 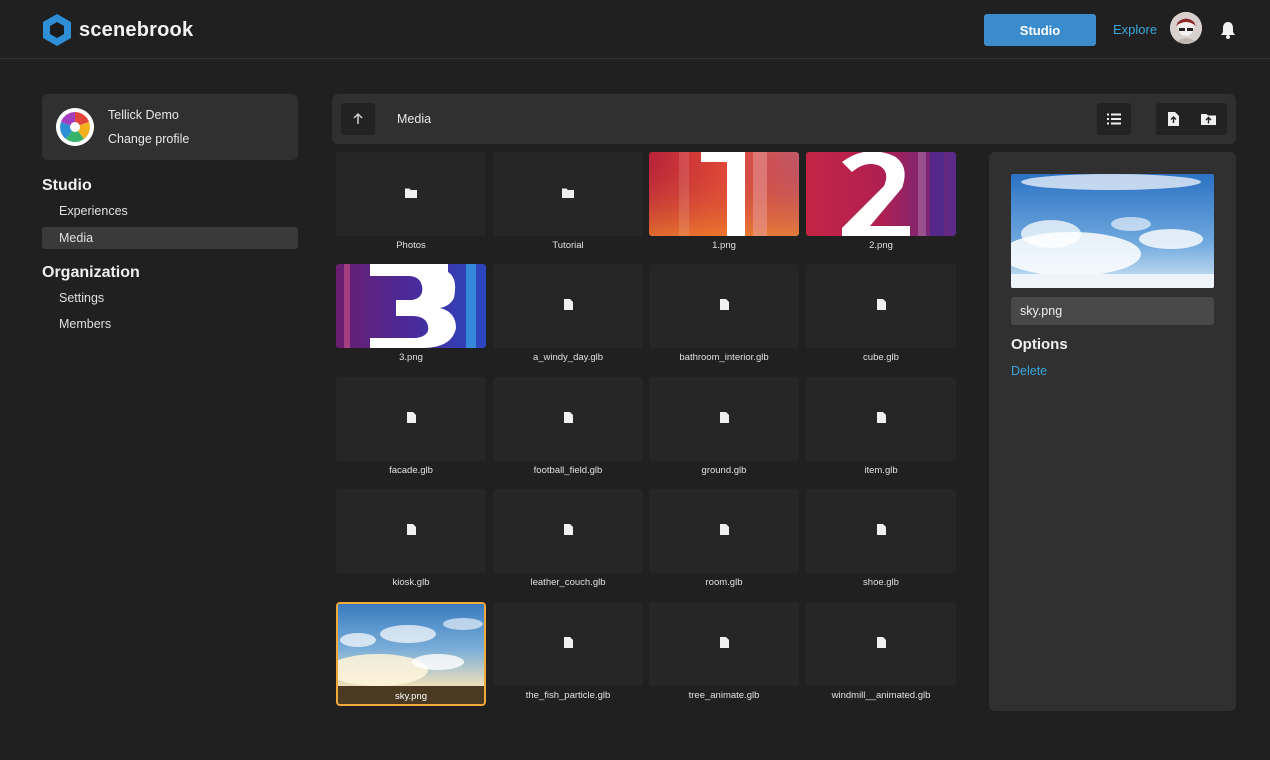 I want to click on filename-input, so click(x=1112, y=311).